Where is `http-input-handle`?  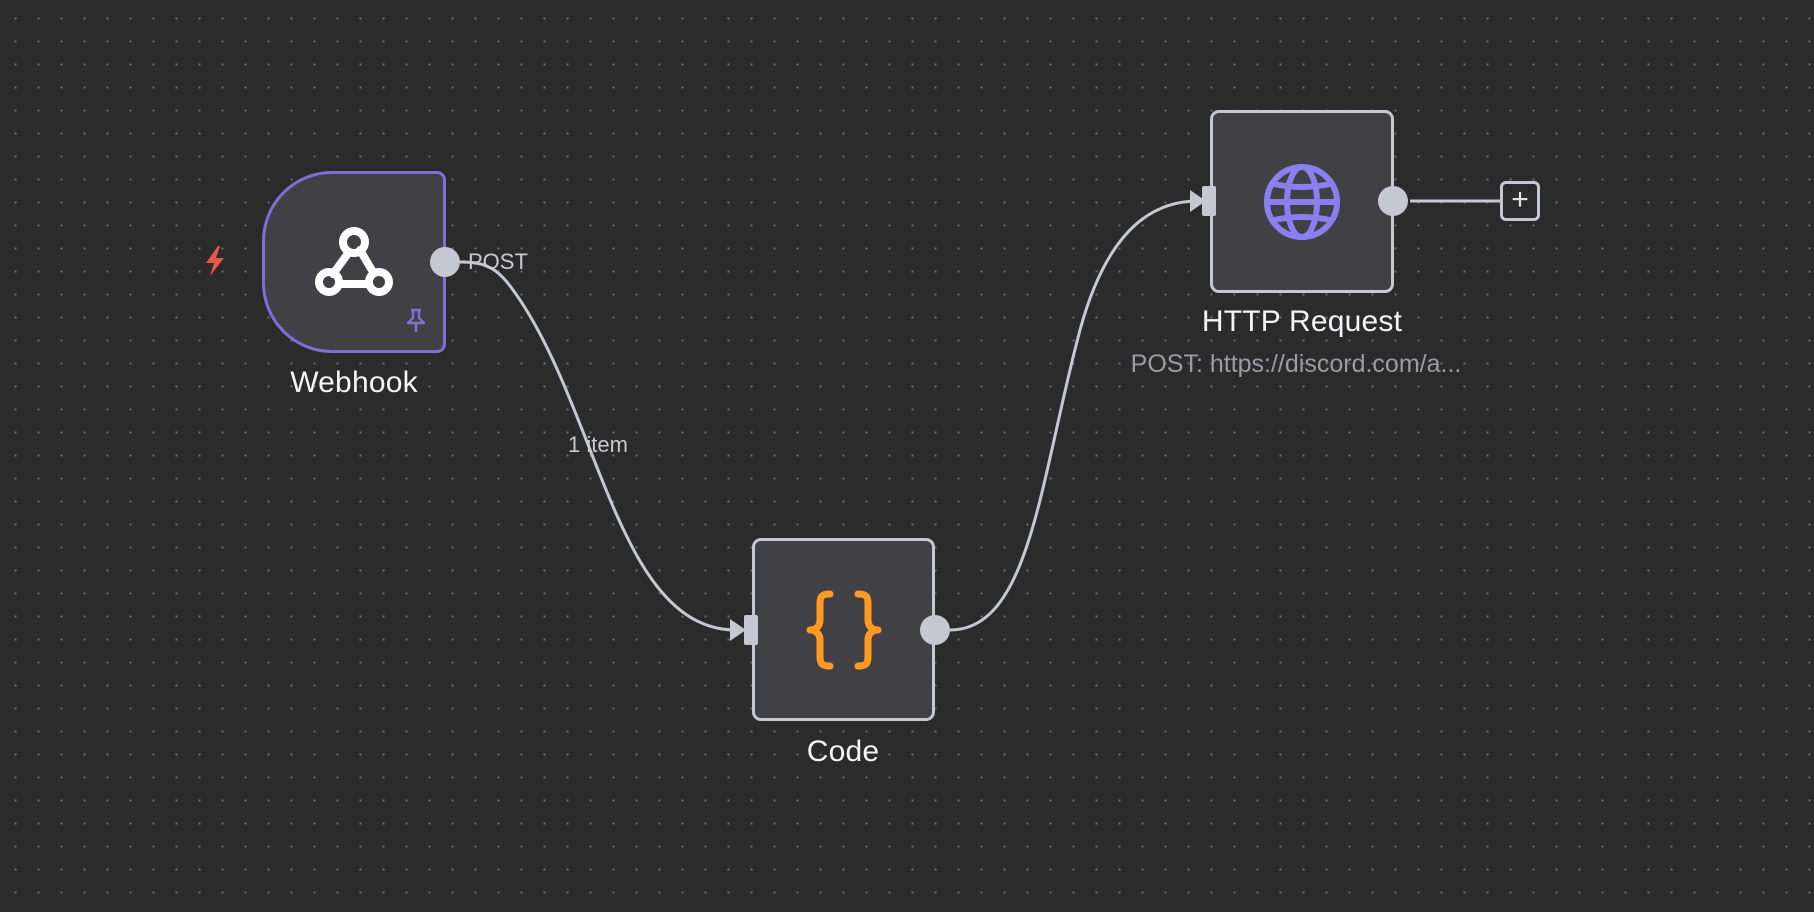
http-input-handle is located at coordinates (1209, 201).